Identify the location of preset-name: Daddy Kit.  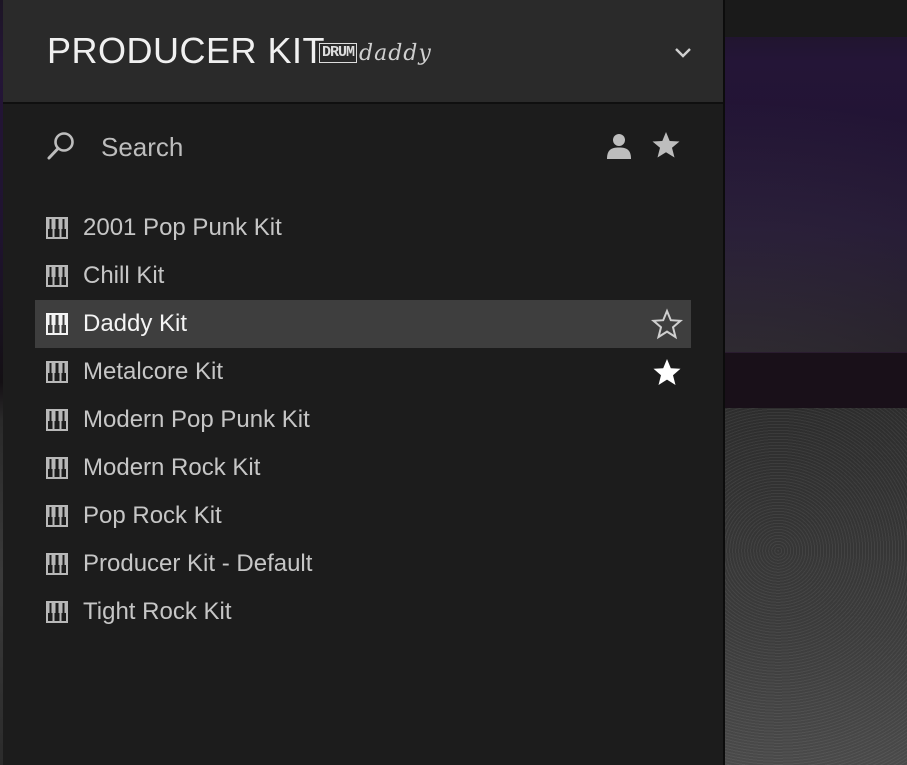
(135, 323).